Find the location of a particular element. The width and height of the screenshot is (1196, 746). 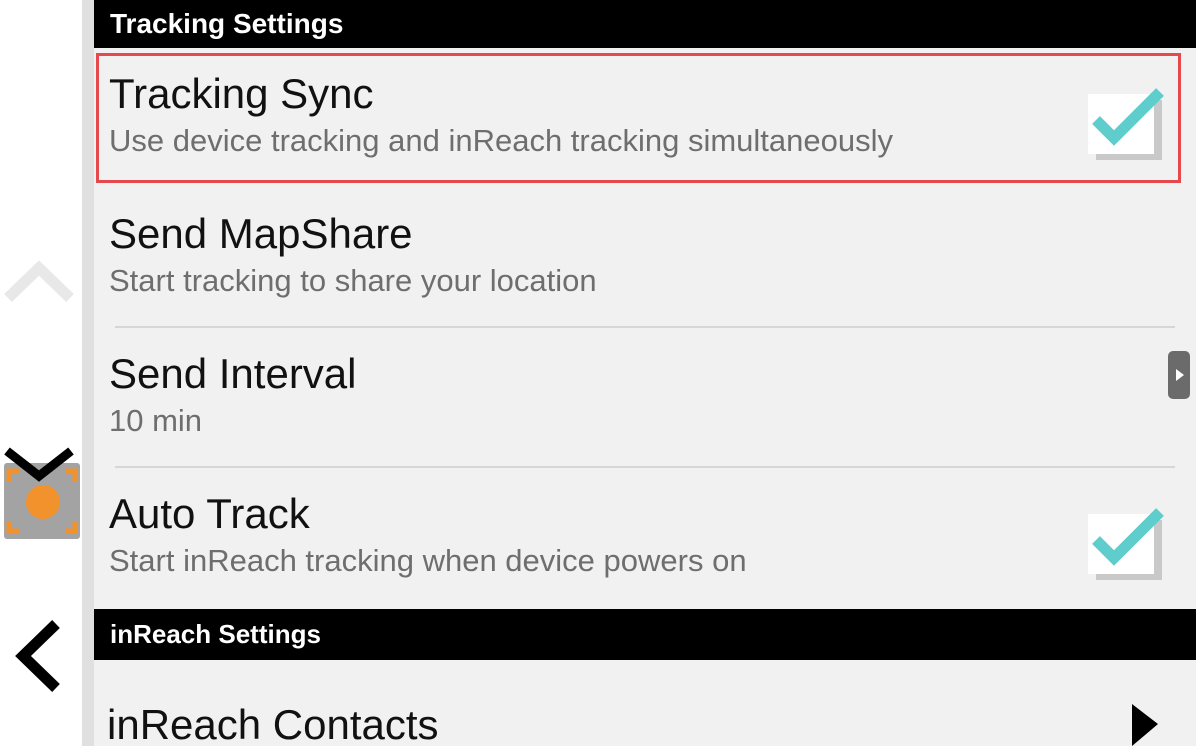

back-icon is located at coordinates (41, 656).